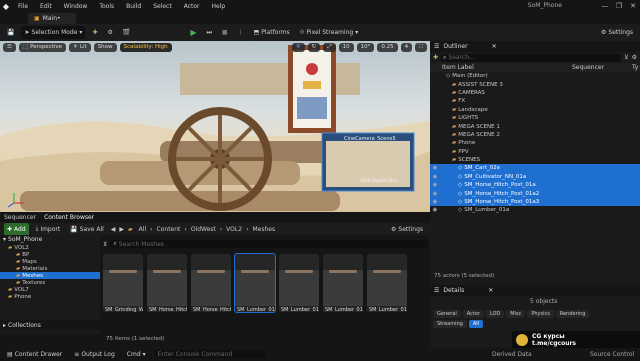 The width and height of the screenshot is (640, 361). What do you see at coordinates (298, 47) in the screenshot?
I see `translate-tool-icon: ✥` at bounding box center [298, 47].